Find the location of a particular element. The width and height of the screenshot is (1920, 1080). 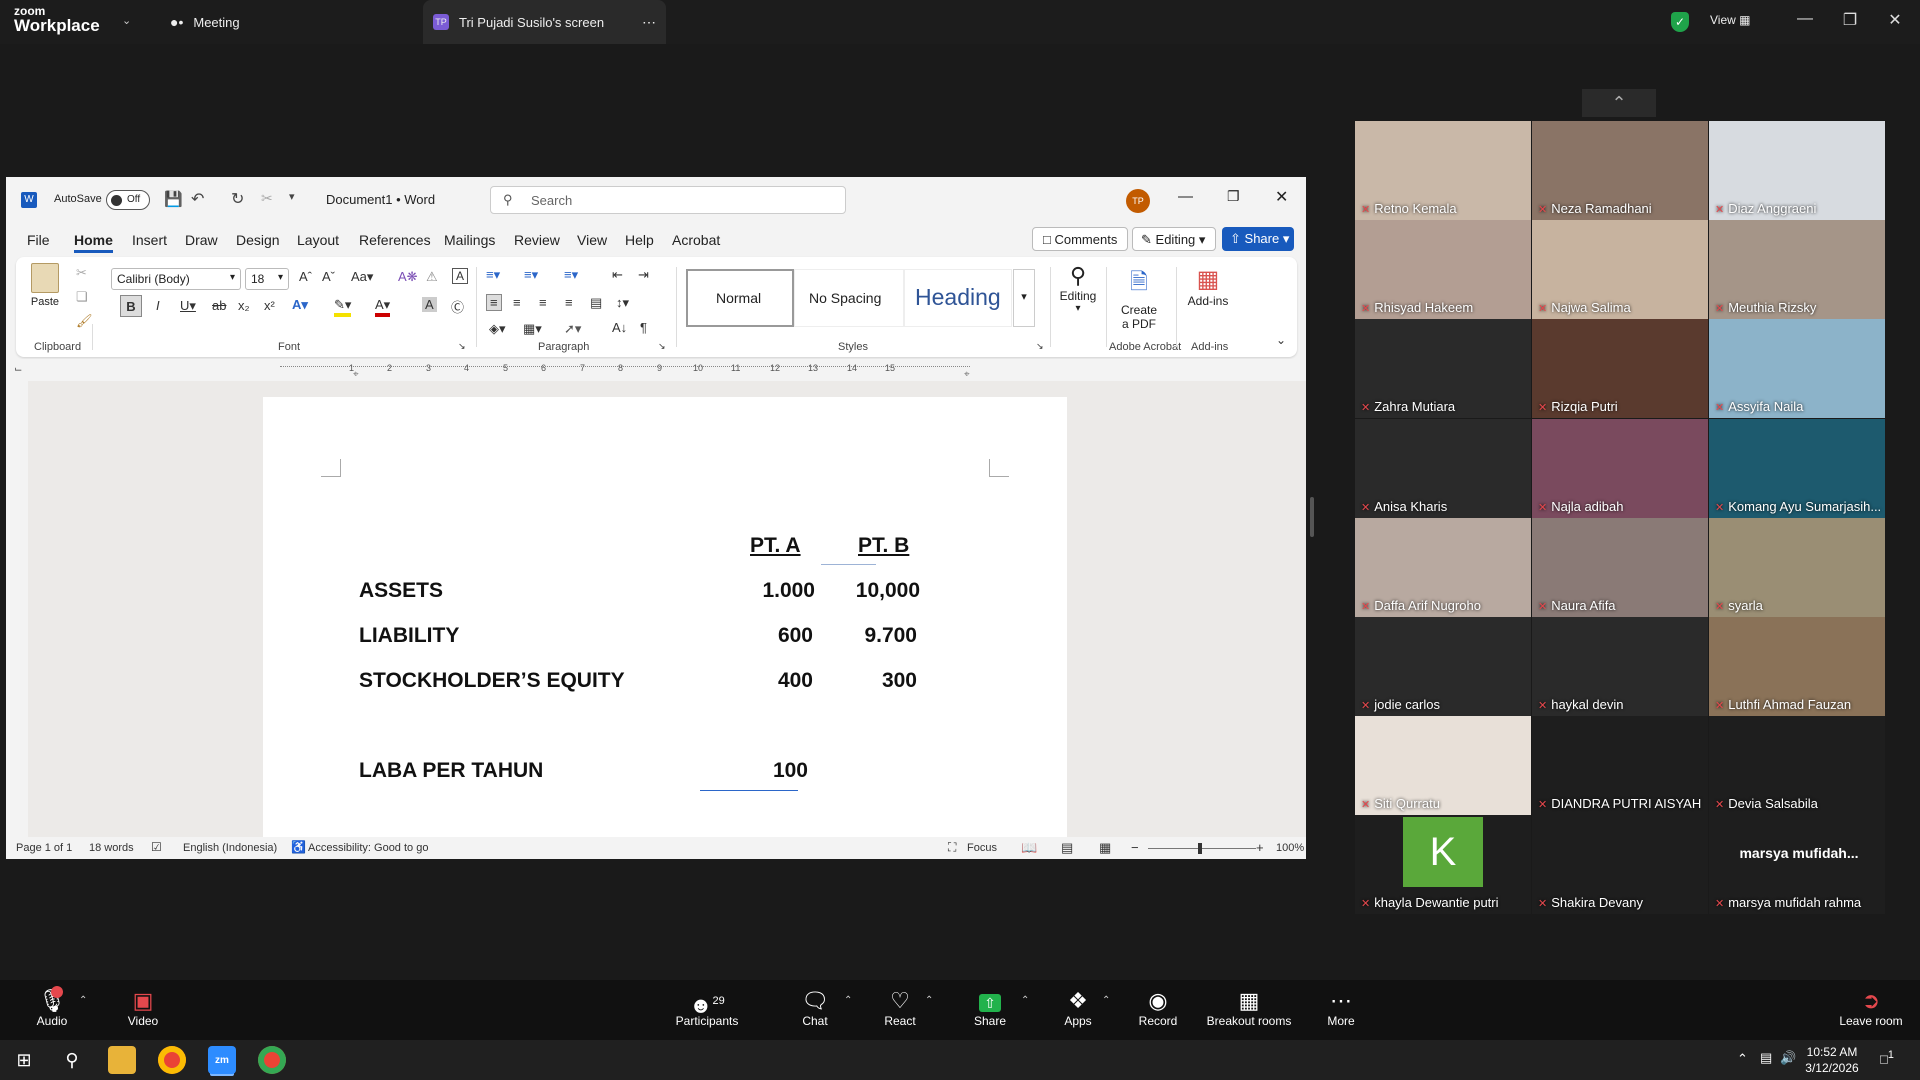

participant-tile: ✕ Devia Salsabila is located at coordinates (1797, 766).